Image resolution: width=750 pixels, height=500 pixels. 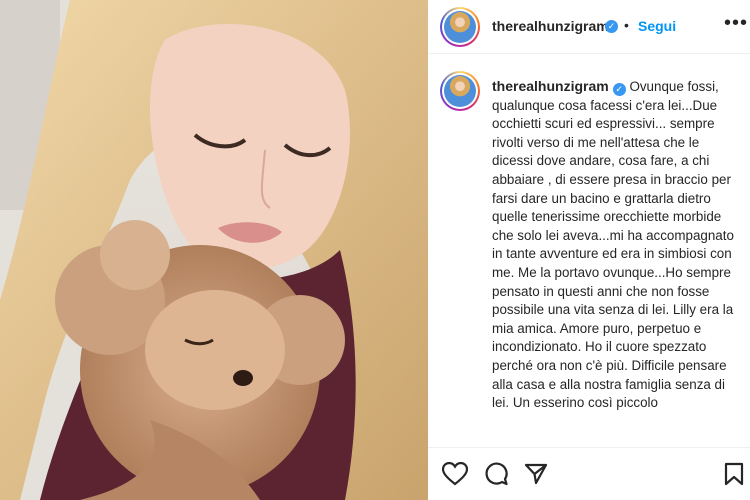 What do you see at coordinates (734, 474) in the screenshot?
I see `bookmark-icon` at bounding box center [734, 474].